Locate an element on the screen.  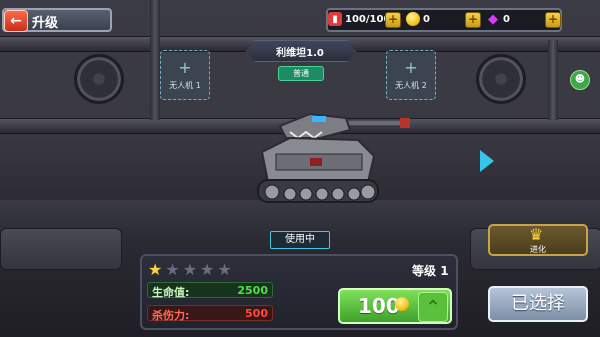
gems-value: 0 is located at coordinates (506, 19).